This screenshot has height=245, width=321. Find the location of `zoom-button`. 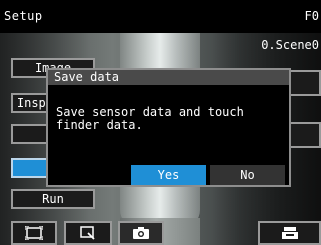

zoom-button is located at coordinates (88, 233).